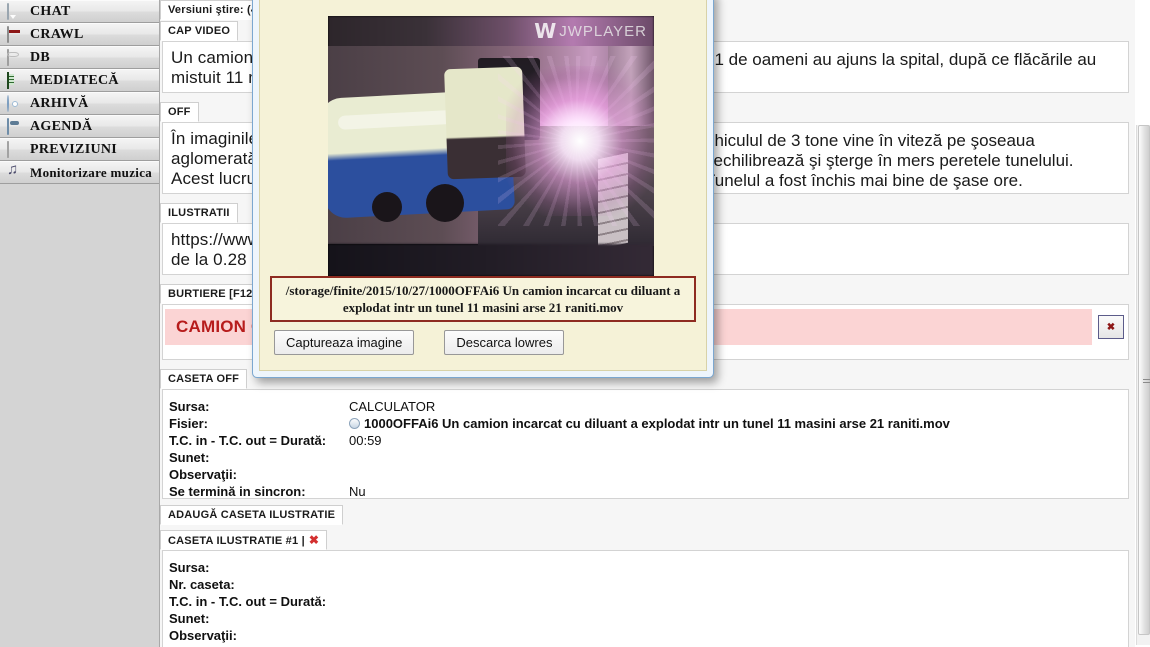 This screenshot has height=647, width=1150. Describe the element at coordinates (545, 31) in the screenshot. I see `jwplayer-logo-mark: W` at that location.